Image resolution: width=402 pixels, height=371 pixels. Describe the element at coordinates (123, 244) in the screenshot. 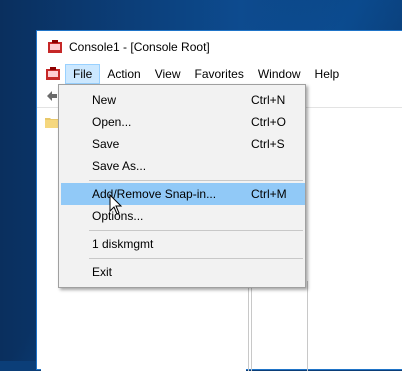

I see `menu-item-label: 1 diskmgmt` at that location.